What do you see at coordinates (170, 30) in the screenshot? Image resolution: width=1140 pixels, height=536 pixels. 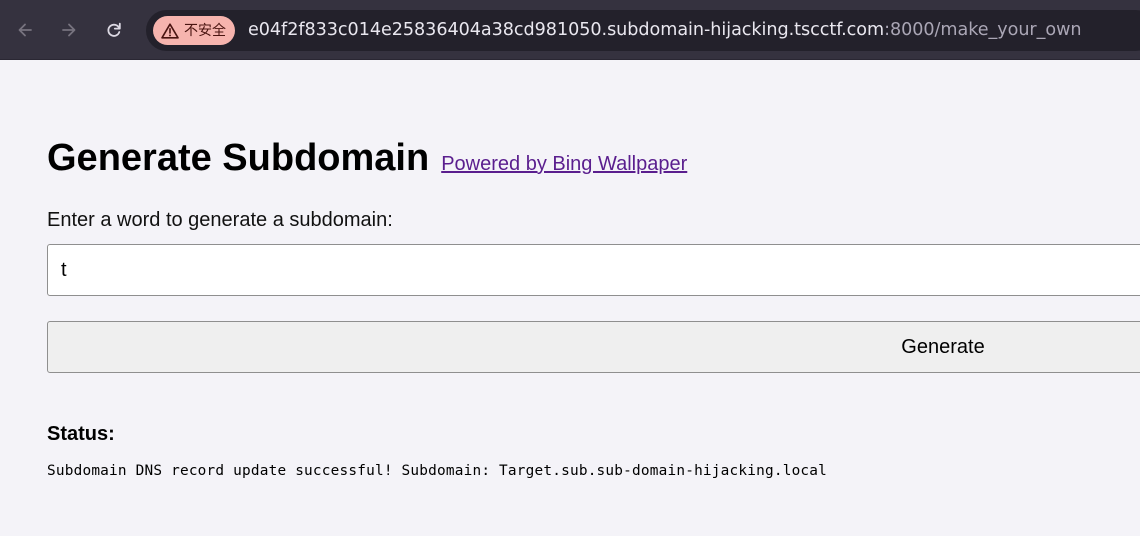 I see `warning-triangle-icon` at bounding box center [170, 30].